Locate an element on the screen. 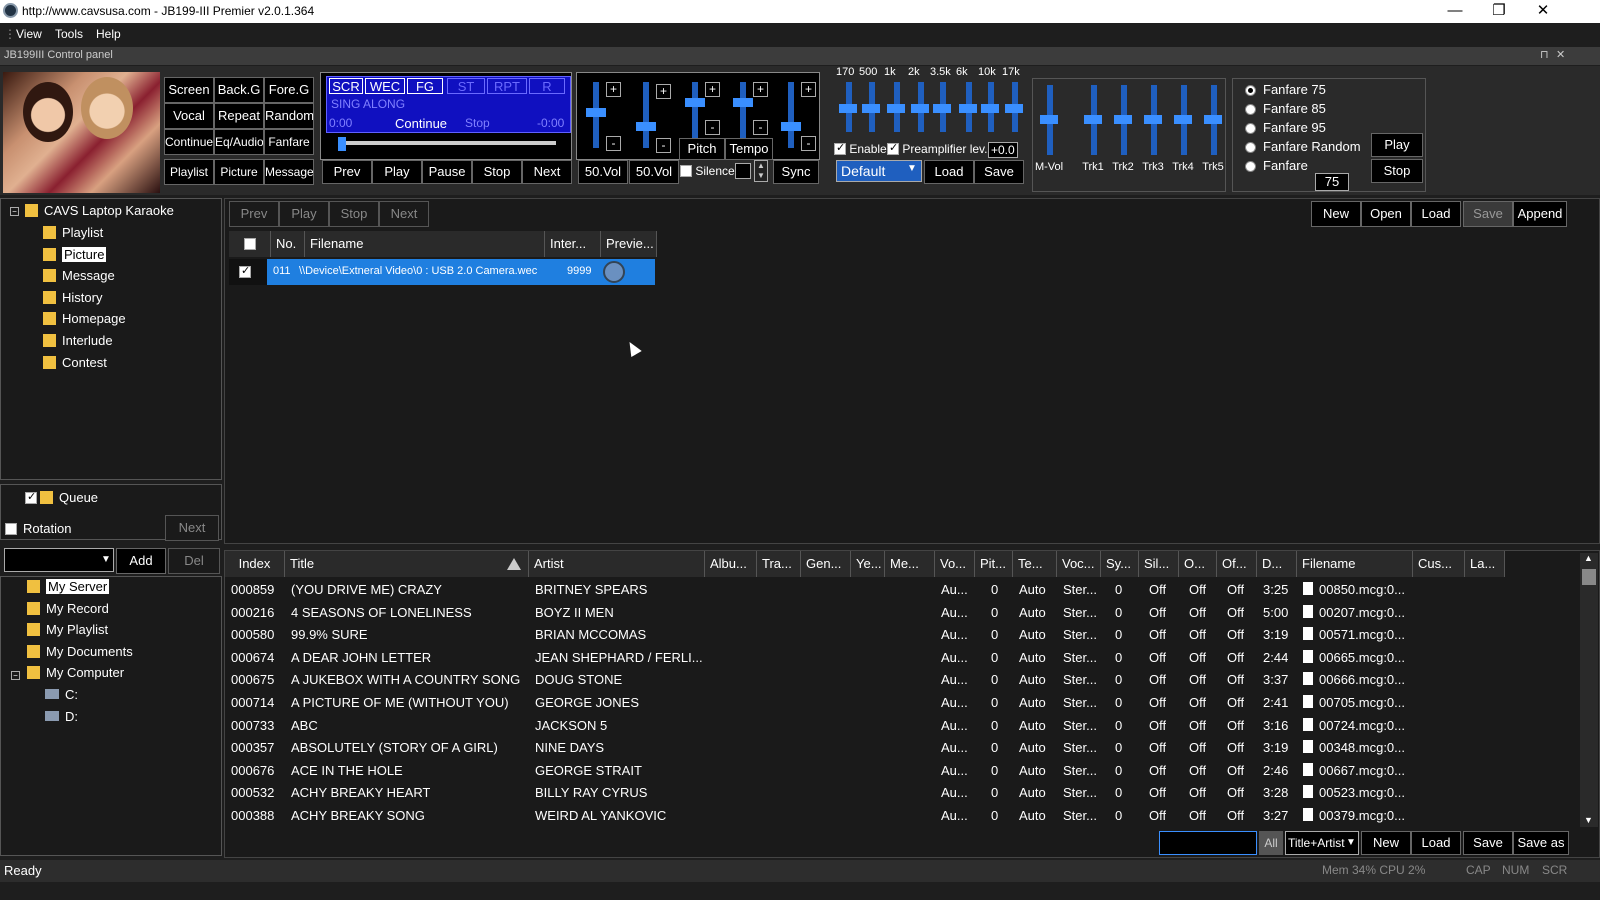 The height and width of the screenshot is (900, 1600). menu-tools: Tools is located at coordinates (69, 34).